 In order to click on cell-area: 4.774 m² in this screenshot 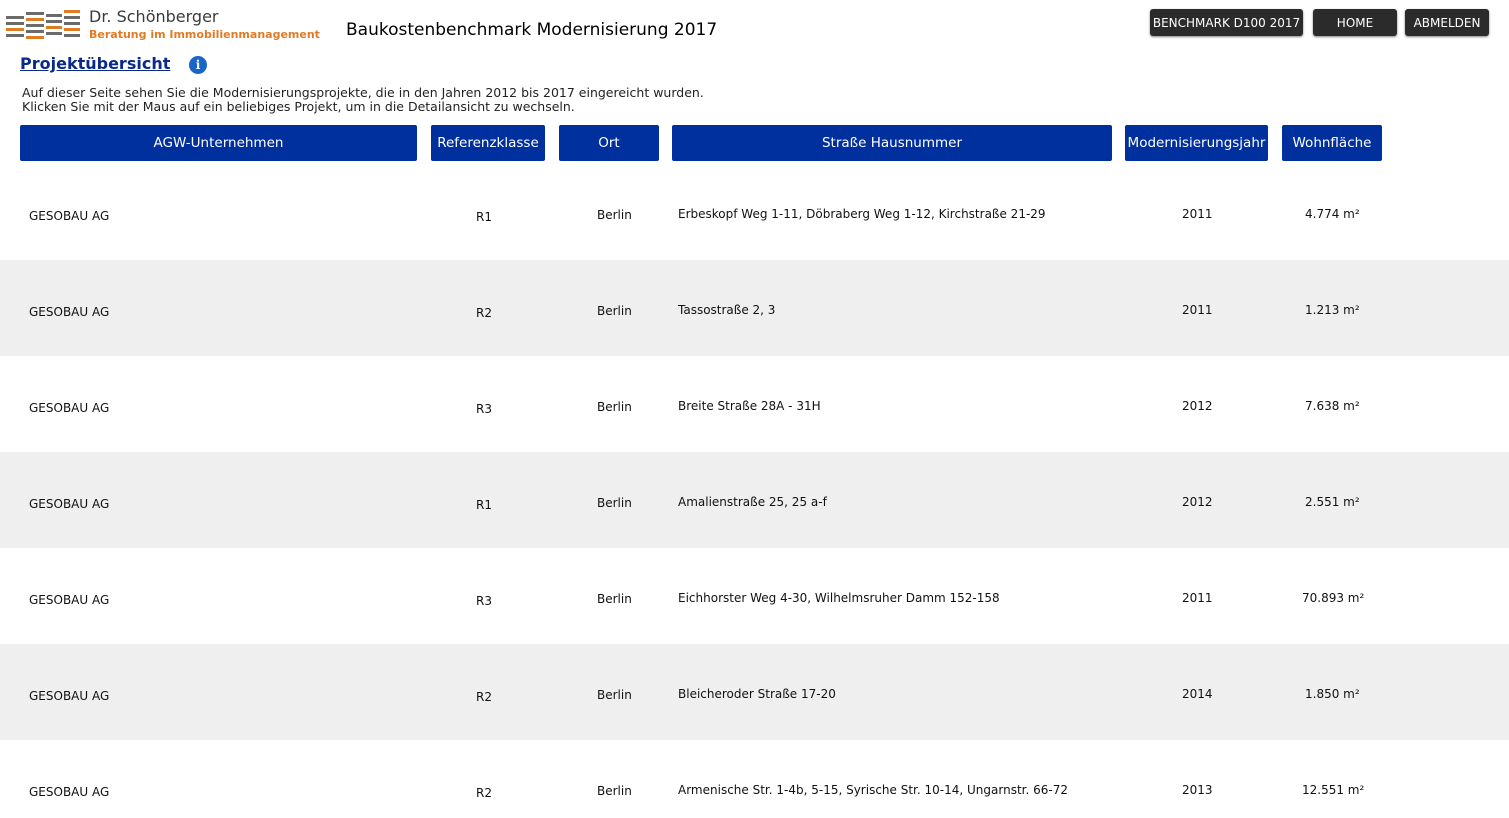, I will do `click(1332, 214)`.